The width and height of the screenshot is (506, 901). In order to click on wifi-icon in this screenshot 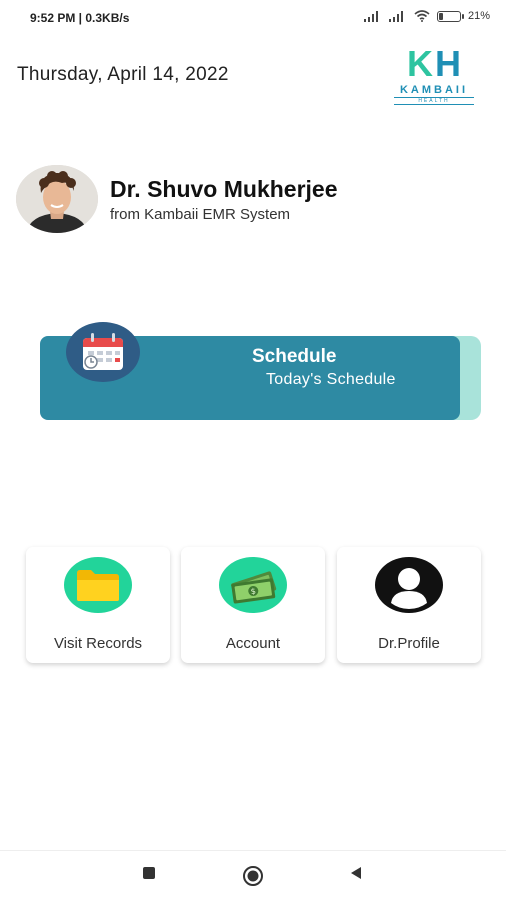, I will do `click(422, 16)`.